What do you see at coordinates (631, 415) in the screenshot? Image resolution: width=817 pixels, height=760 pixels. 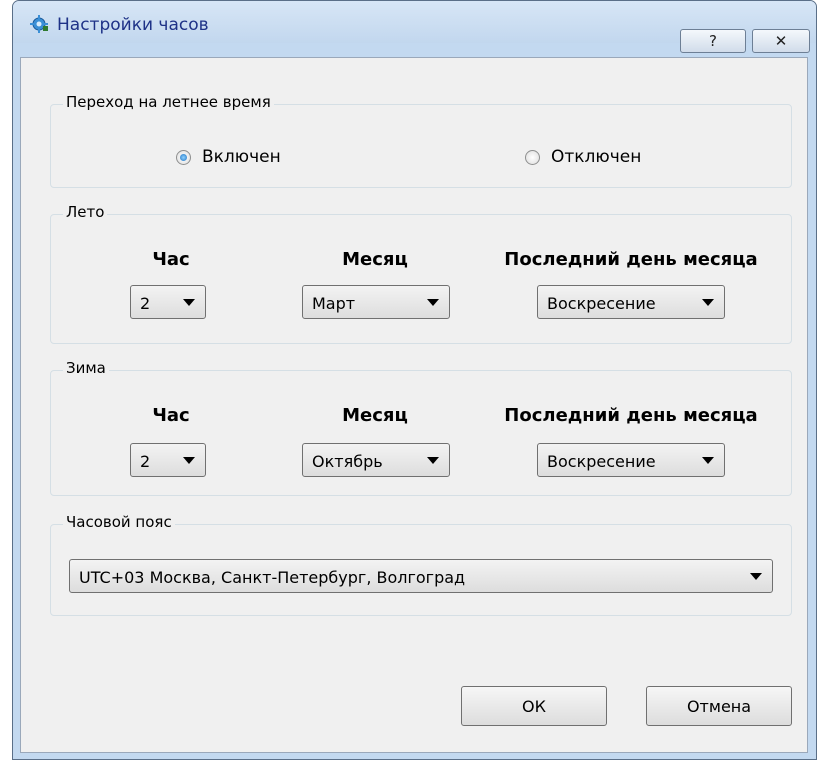 I see `winter-day-header: Последний день месяца` at bounding box center [631, 415].